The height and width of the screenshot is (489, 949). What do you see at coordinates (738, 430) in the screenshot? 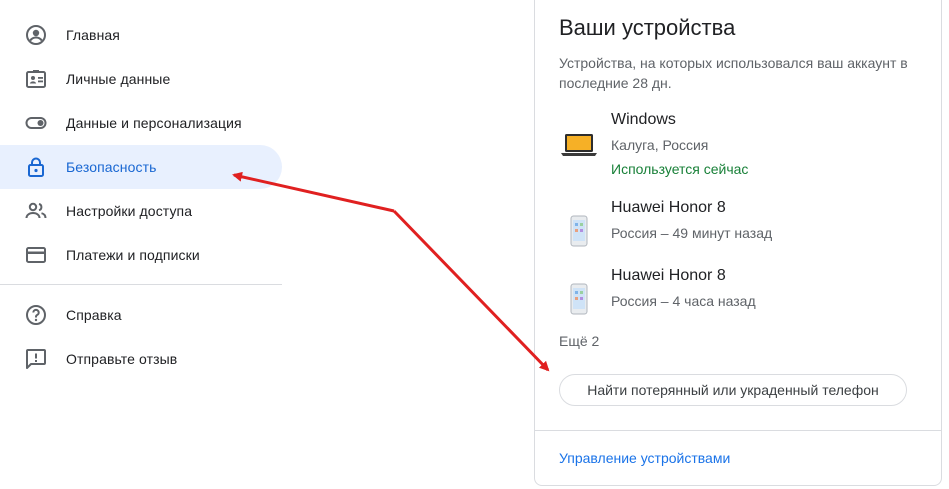
I see `card-divider` at bounding box center [738, 430].